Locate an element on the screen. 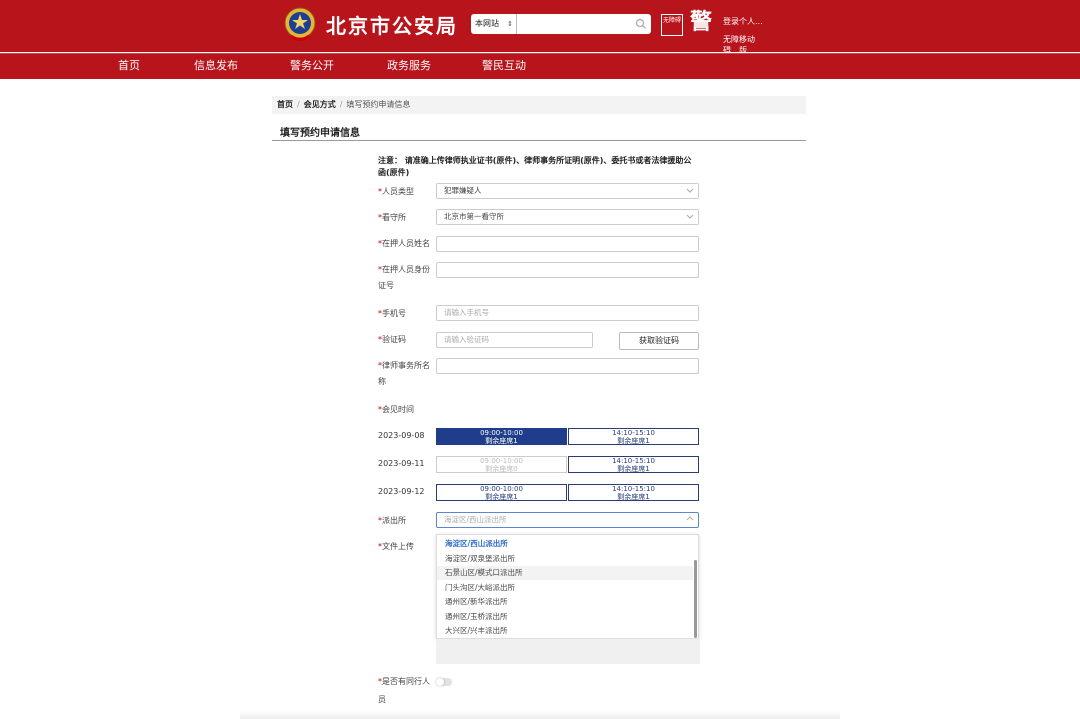 This screenshot has width=1080, height=719. dropdown-option: 门头沟区/大峪派出所 is located at coordinates (565, 588).